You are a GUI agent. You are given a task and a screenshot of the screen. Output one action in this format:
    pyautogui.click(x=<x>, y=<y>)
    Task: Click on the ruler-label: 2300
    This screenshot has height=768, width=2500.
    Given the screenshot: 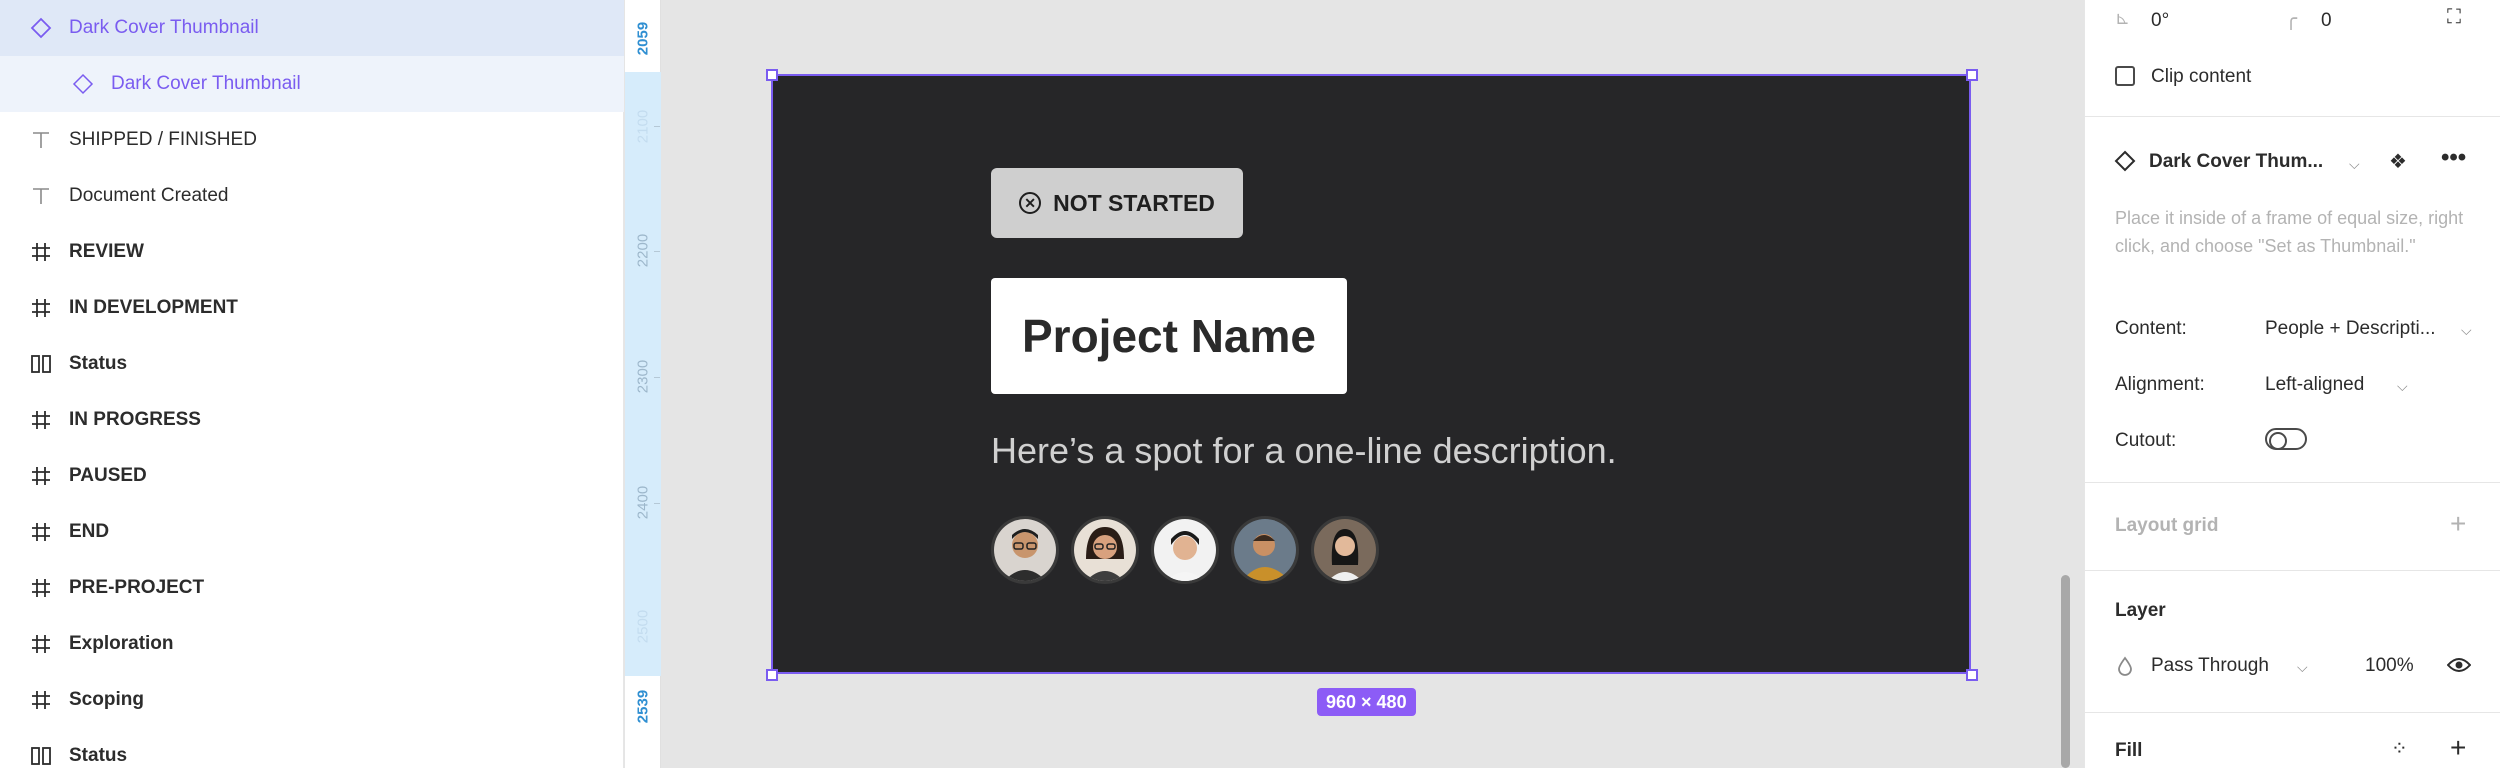 What is the action you would take?
    pyautogui.click(x=643, y=376)
    